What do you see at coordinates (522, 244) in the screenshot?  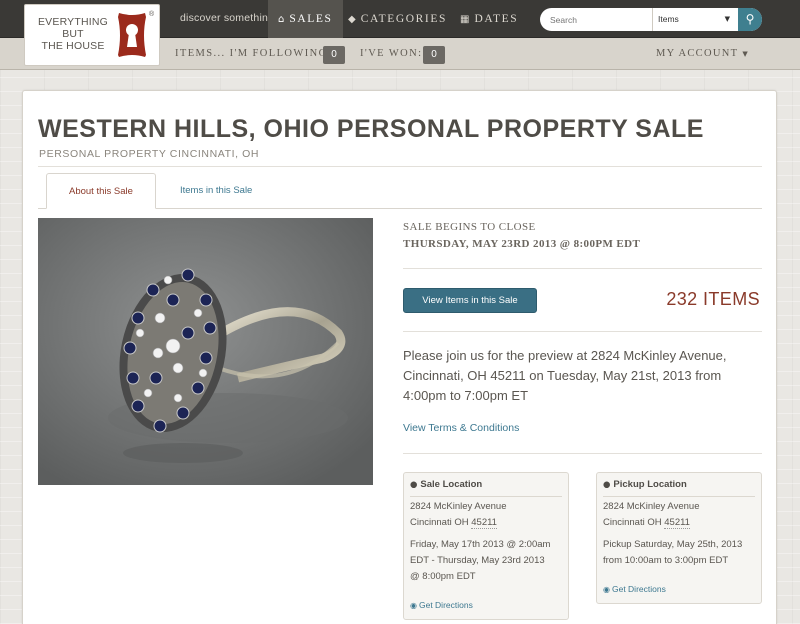 I see `close-date: THURSDAY, MAY 23RD 2013 @ 8:00PM EDT` at bounding box center [522, 244].